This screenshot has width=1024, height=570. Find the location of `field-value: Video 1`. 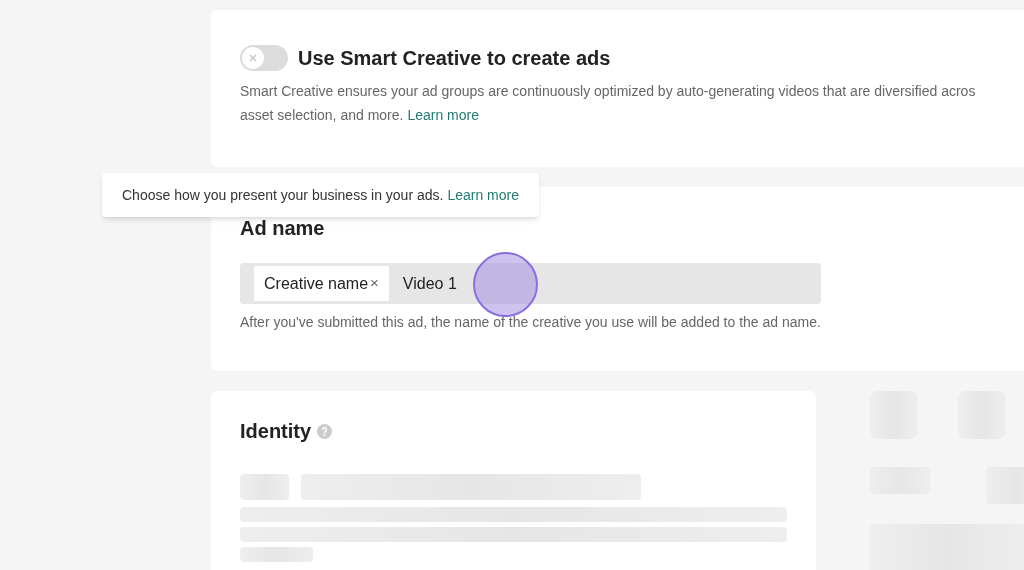

field-value: Video 1 is located at coordinates (429, 283).